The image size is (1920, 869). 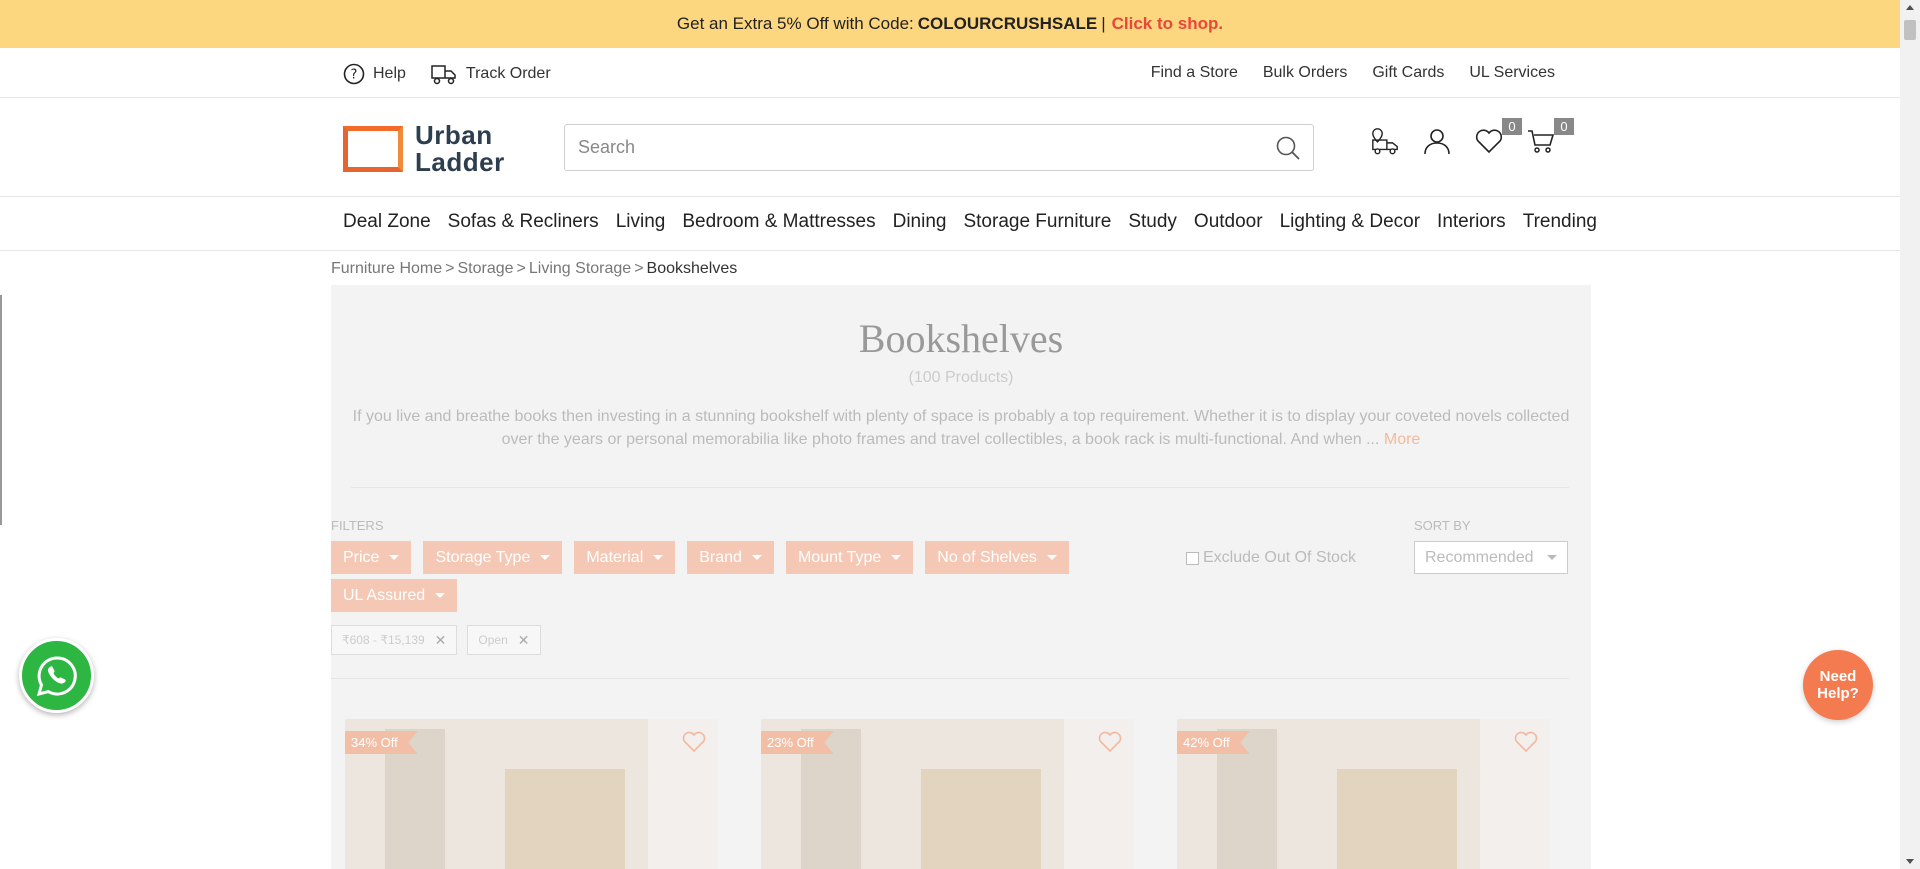 What do you see at coordinates (1192, 558) in the screenshot?
I see `exclude-out-of-stock-checkbox` at bounding box center [1192, 558].